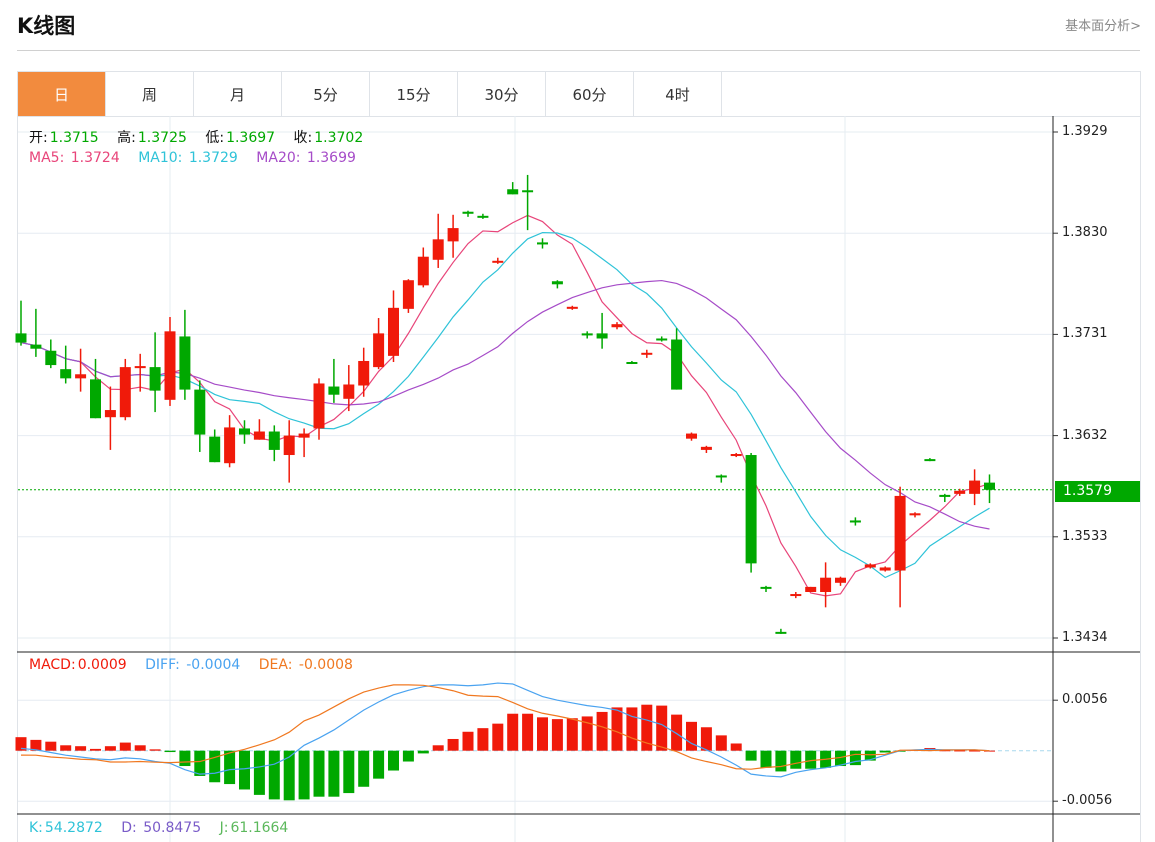 This screenshot has width=1155, height=842. What do you see at coordinates (162, 138) in the screenshot?
I see `high-value: 1.3725` at bounding box center [162, 138].